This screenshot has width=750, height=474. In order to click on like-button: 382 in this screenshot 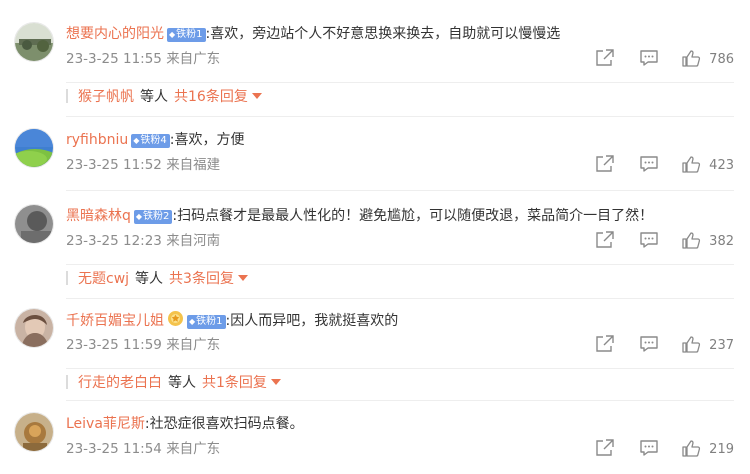, I will do `click(707, 241)`.